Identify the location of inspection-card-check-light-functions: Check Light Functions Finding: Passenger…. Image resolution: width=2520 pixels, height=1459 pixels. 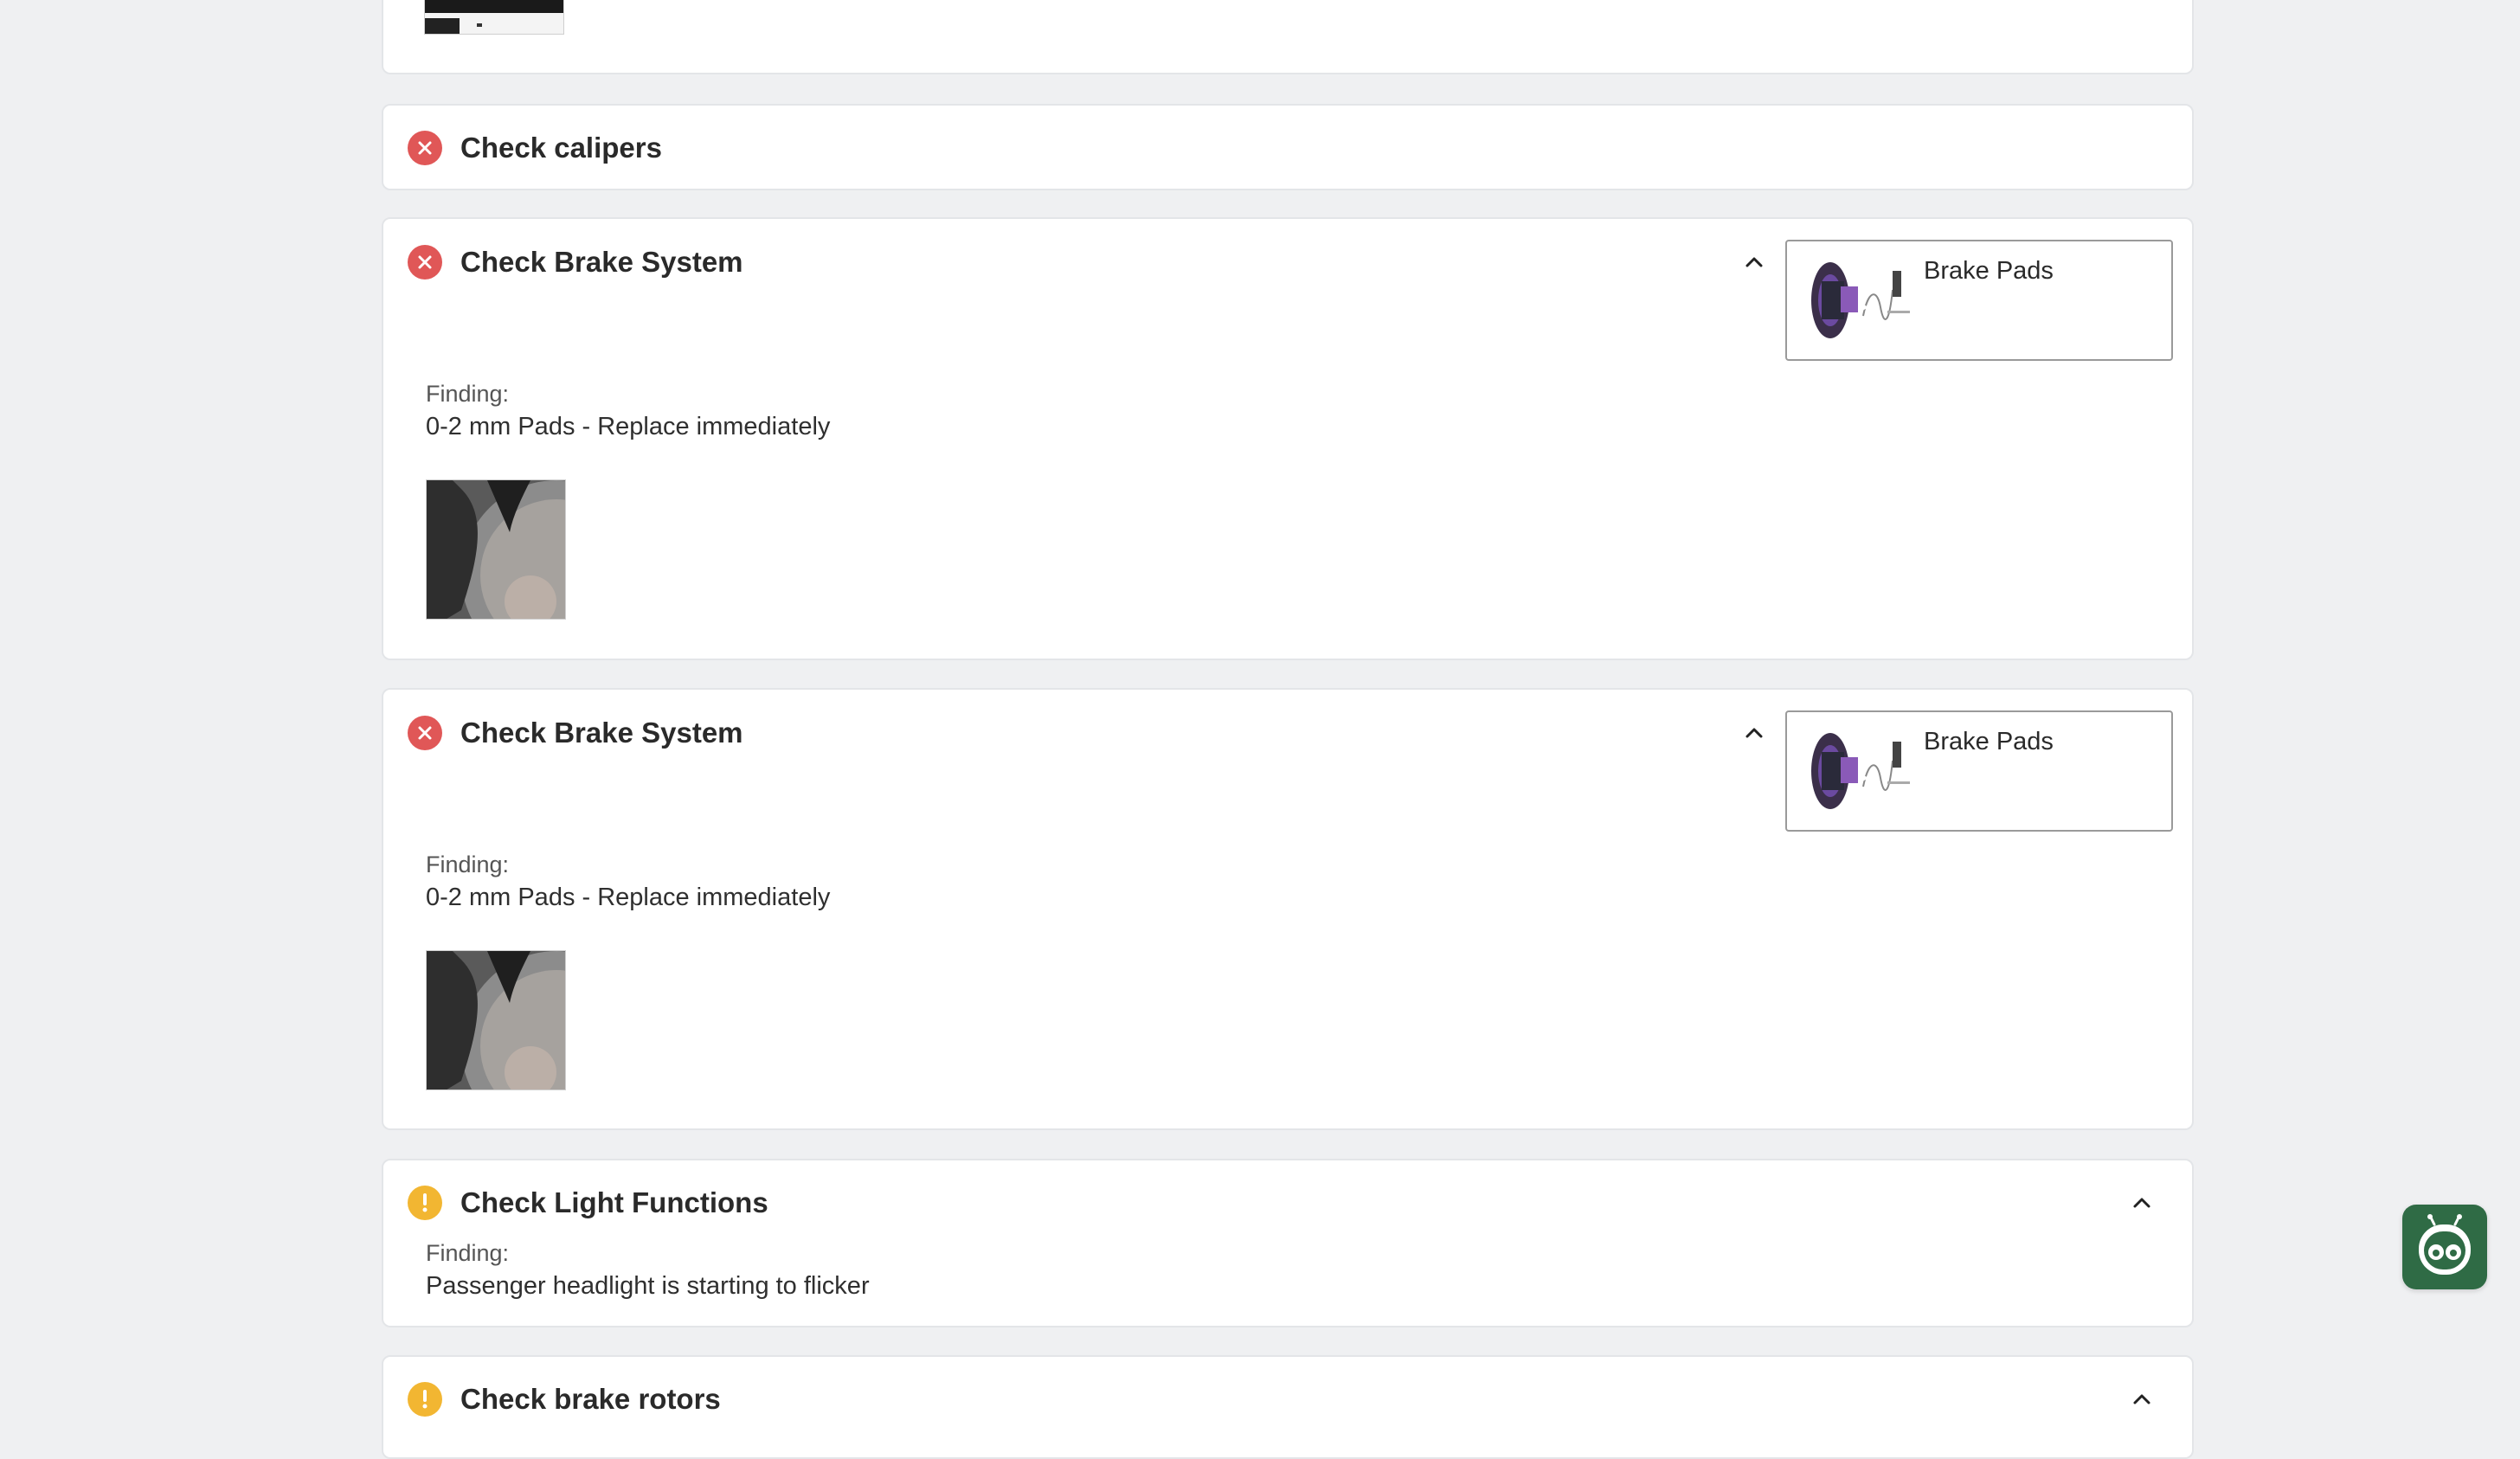
(1288, 1243).